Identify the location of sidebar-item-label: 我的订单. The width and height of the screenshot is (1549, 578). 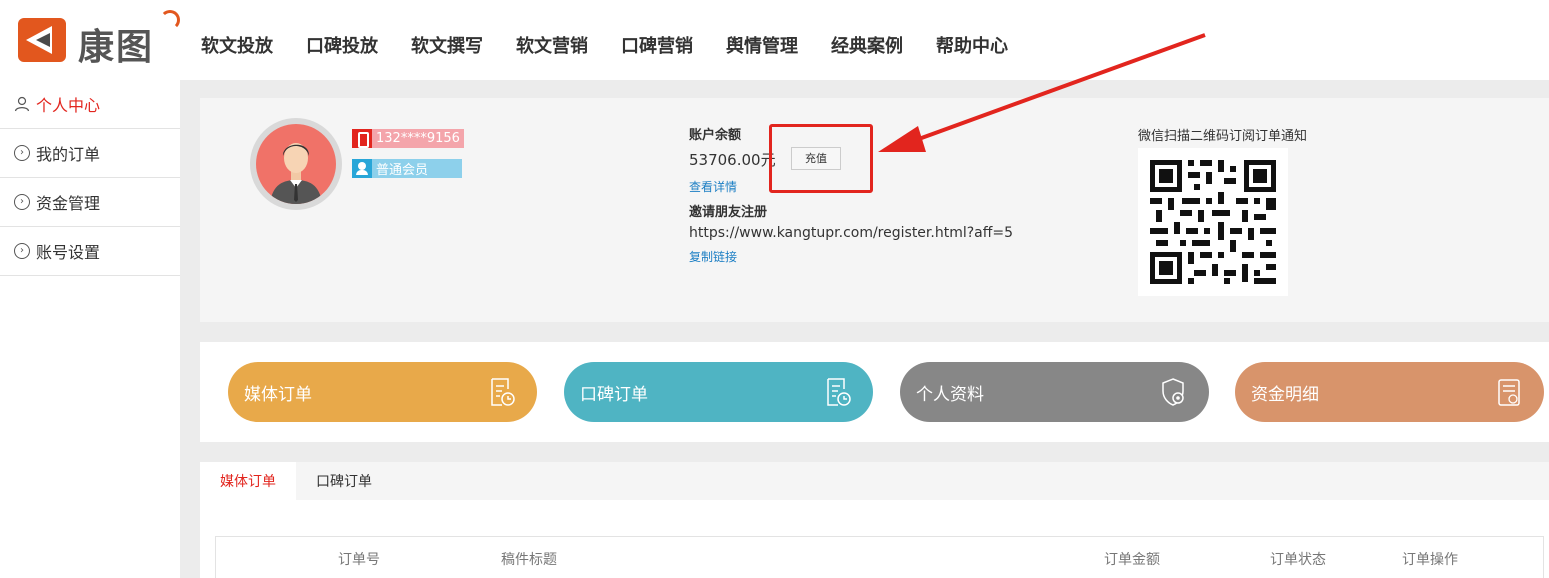
(68, 154).